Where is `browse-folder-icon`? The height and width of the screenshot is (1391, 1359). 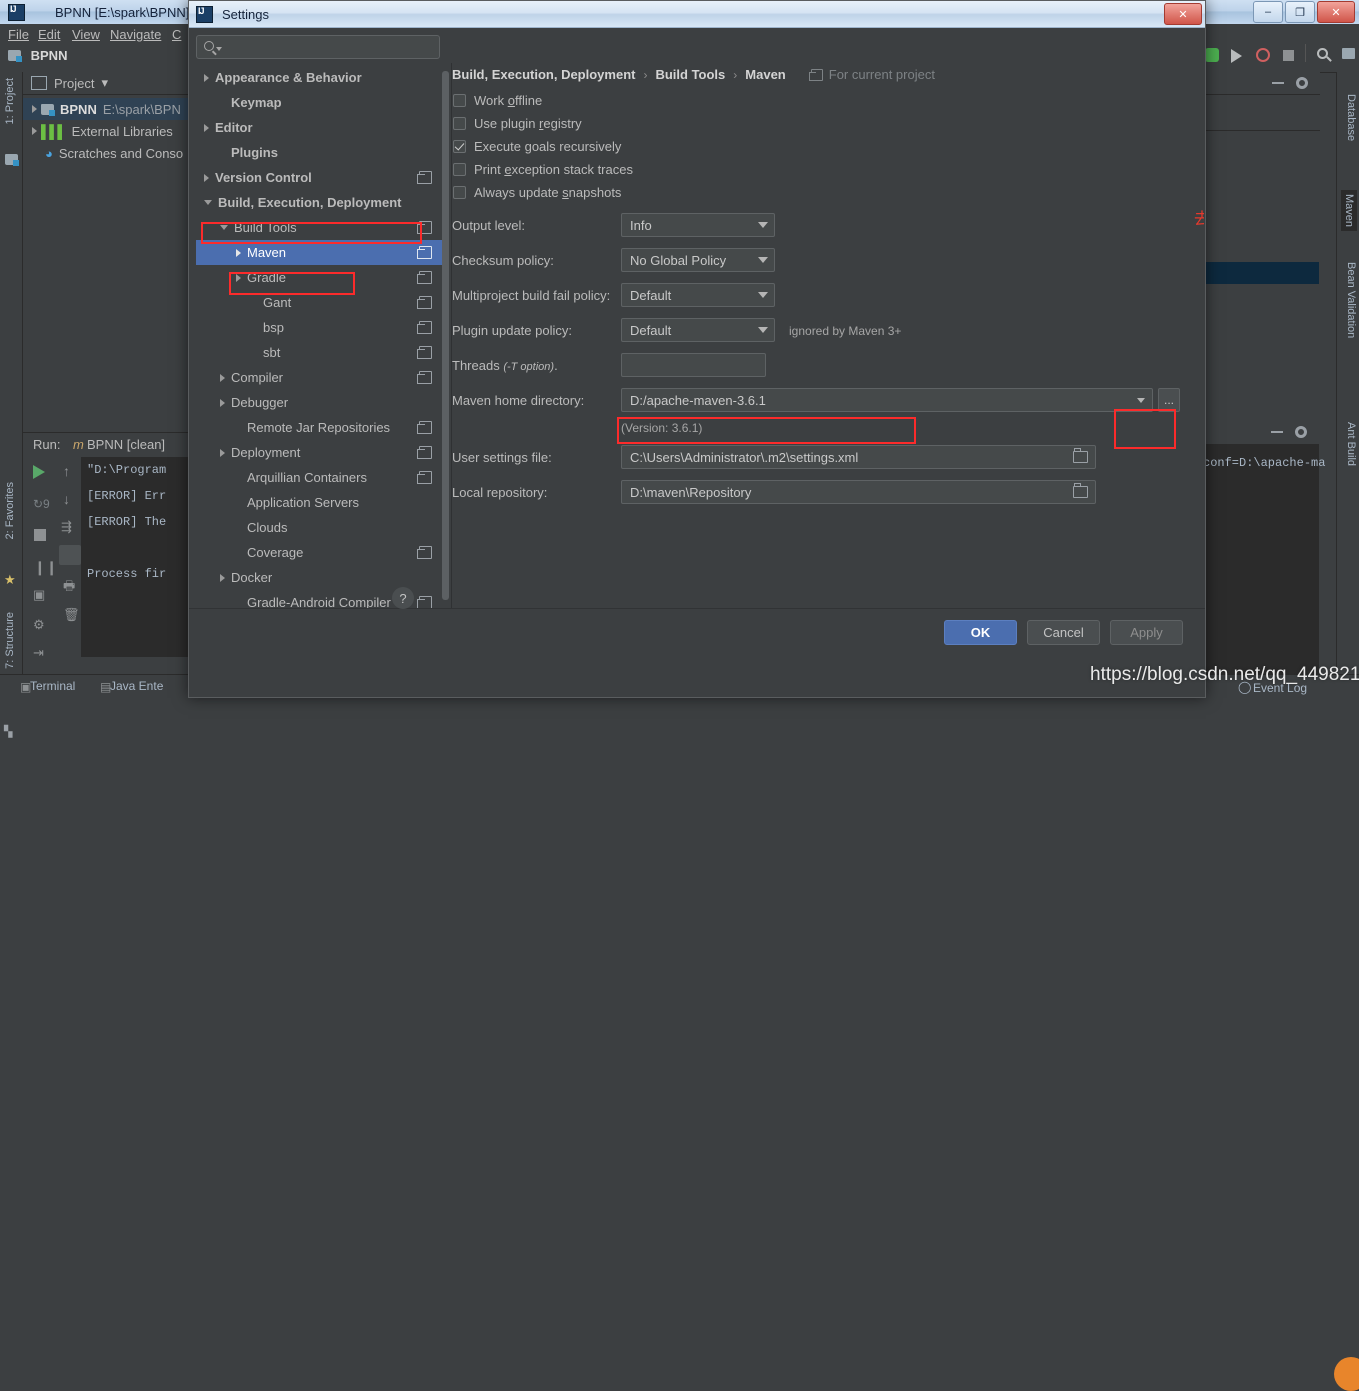
browse-folder-icon is located at coordinates (1080, 457).